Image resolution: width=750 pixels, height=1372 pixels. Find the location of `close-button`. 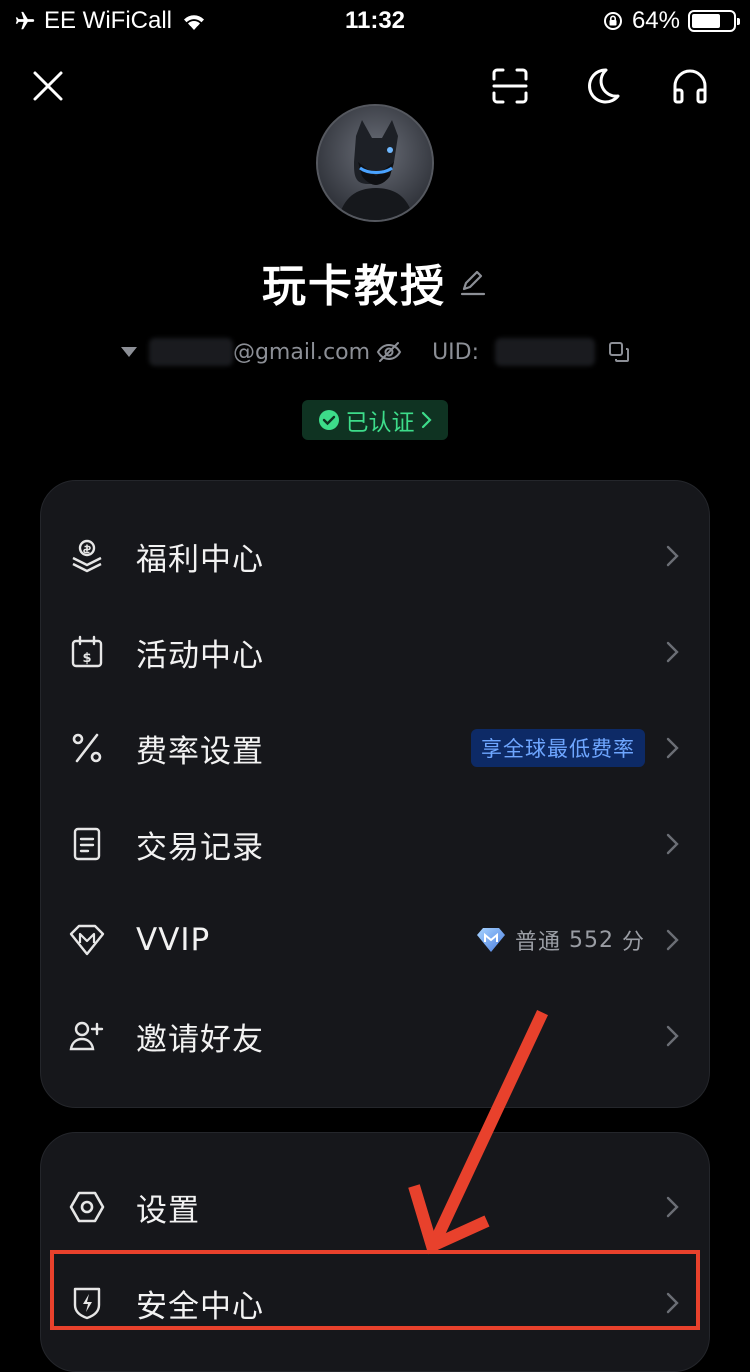

close-button is located at coordinates (48, 86).